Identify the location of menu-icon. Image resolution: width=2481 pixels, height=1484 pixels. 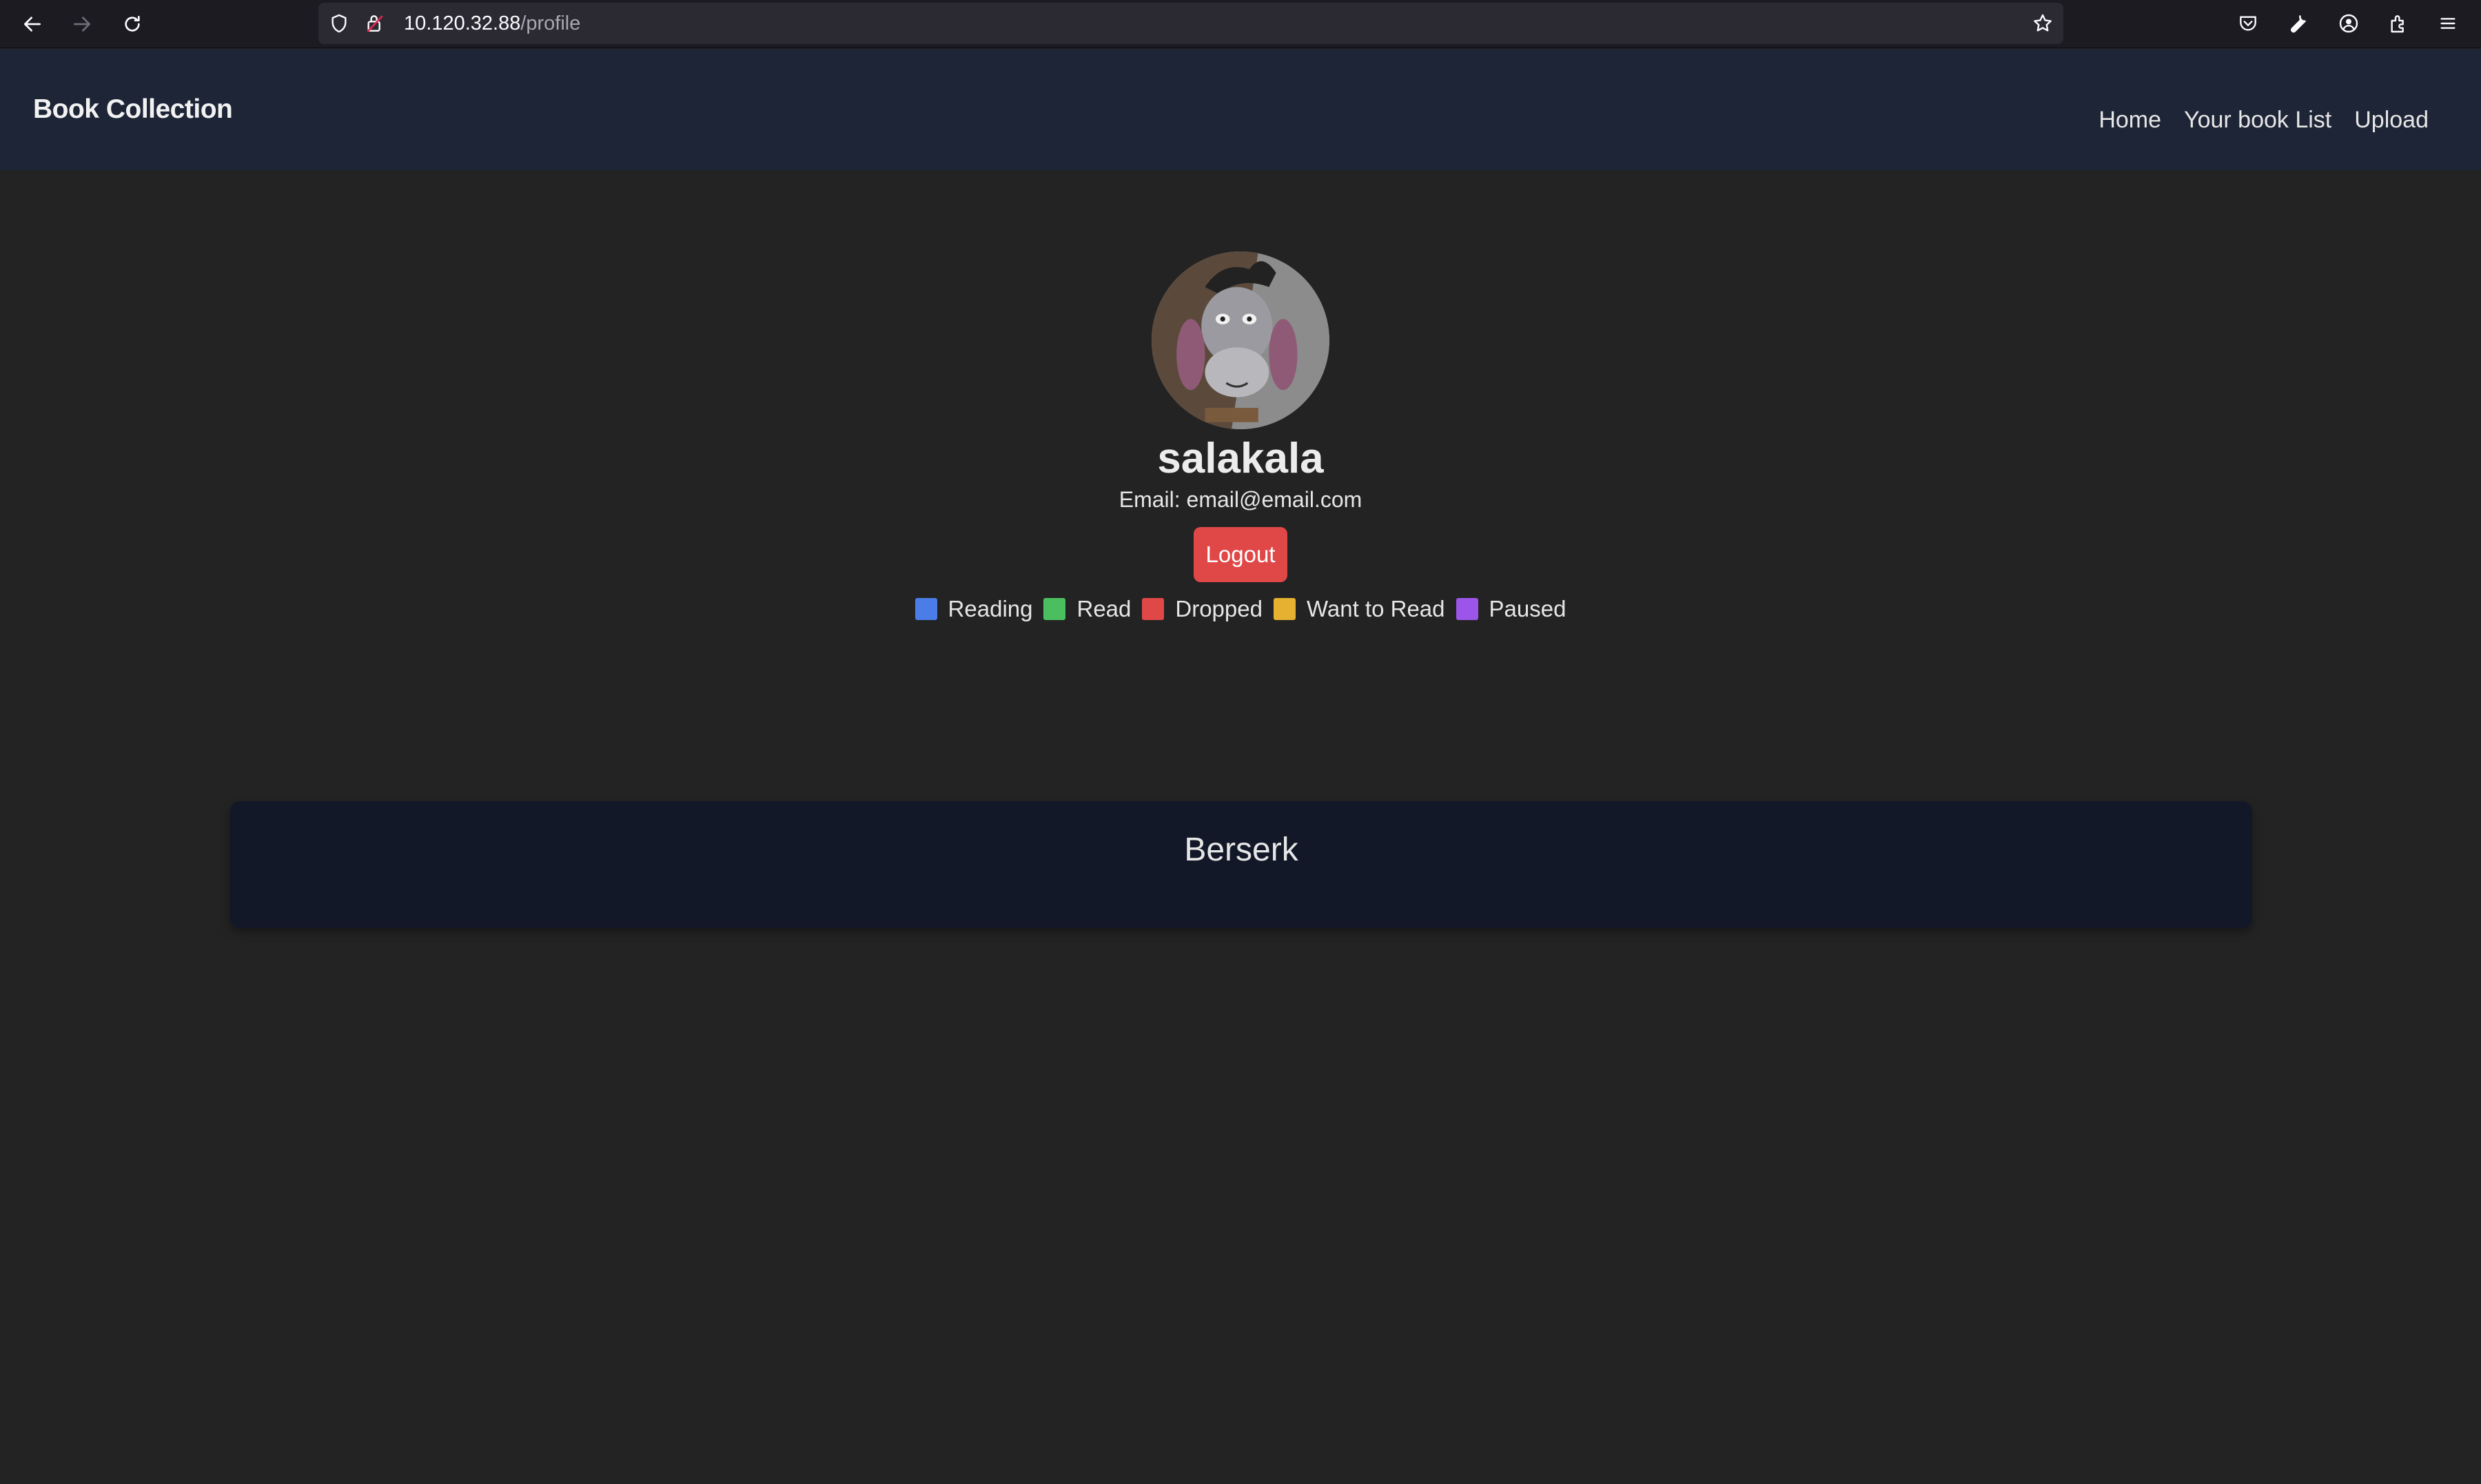
(2448, 23).